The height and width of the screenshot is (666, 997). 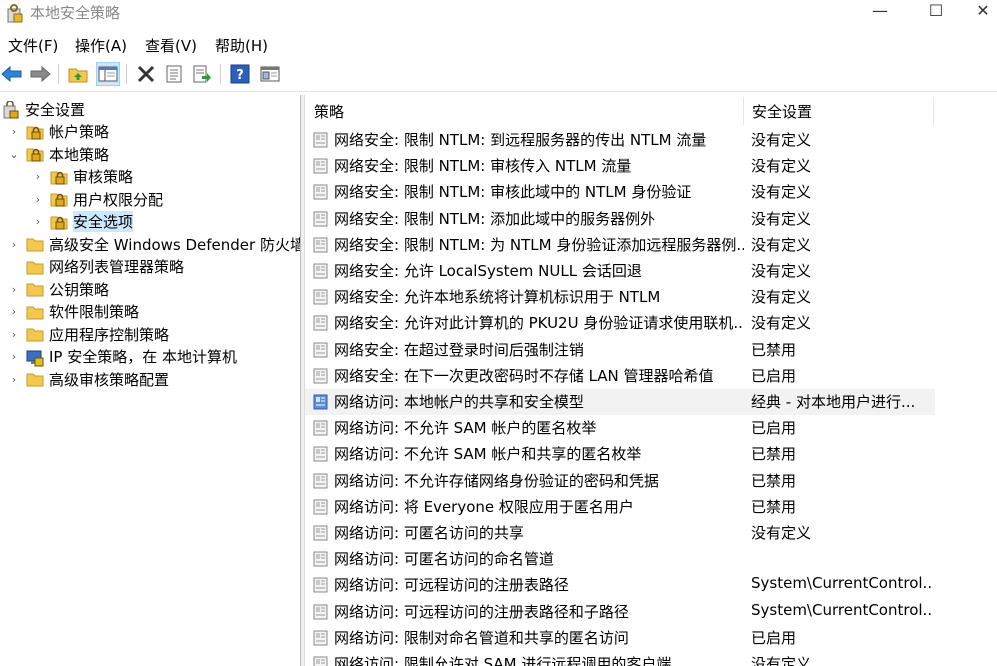 What do you see at coordinates (838, 110) in the screenshot?
I see `column-header-setting: 安全设置` at bounding box center [838, 110].